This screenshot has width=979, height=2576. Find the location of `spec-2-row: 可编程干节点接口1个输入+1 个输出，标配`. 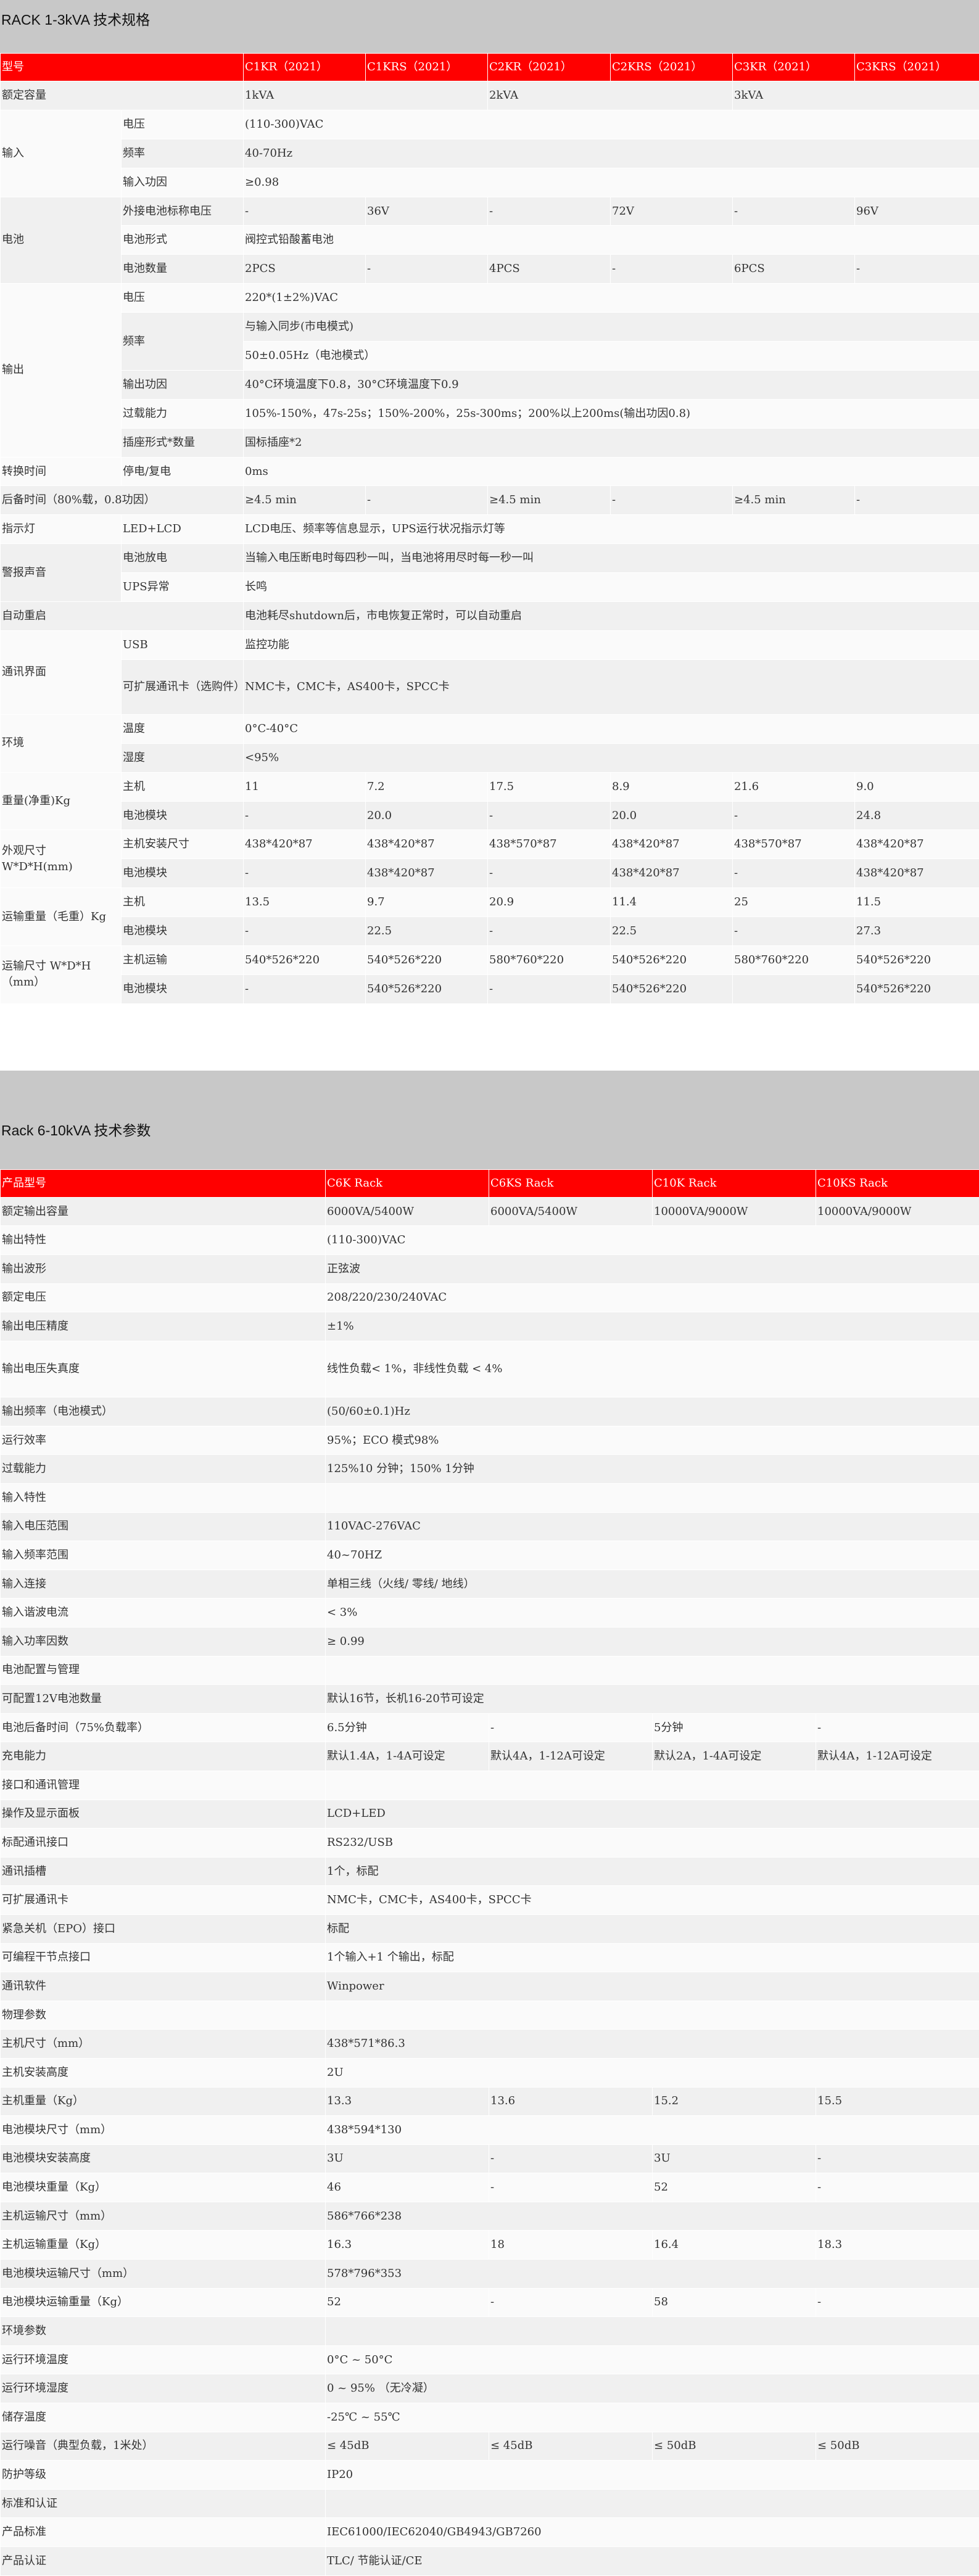

spec-2-row: 可编程干节点接口1个输入+1 个输出，标配 is located at coordinates (490, 1957).